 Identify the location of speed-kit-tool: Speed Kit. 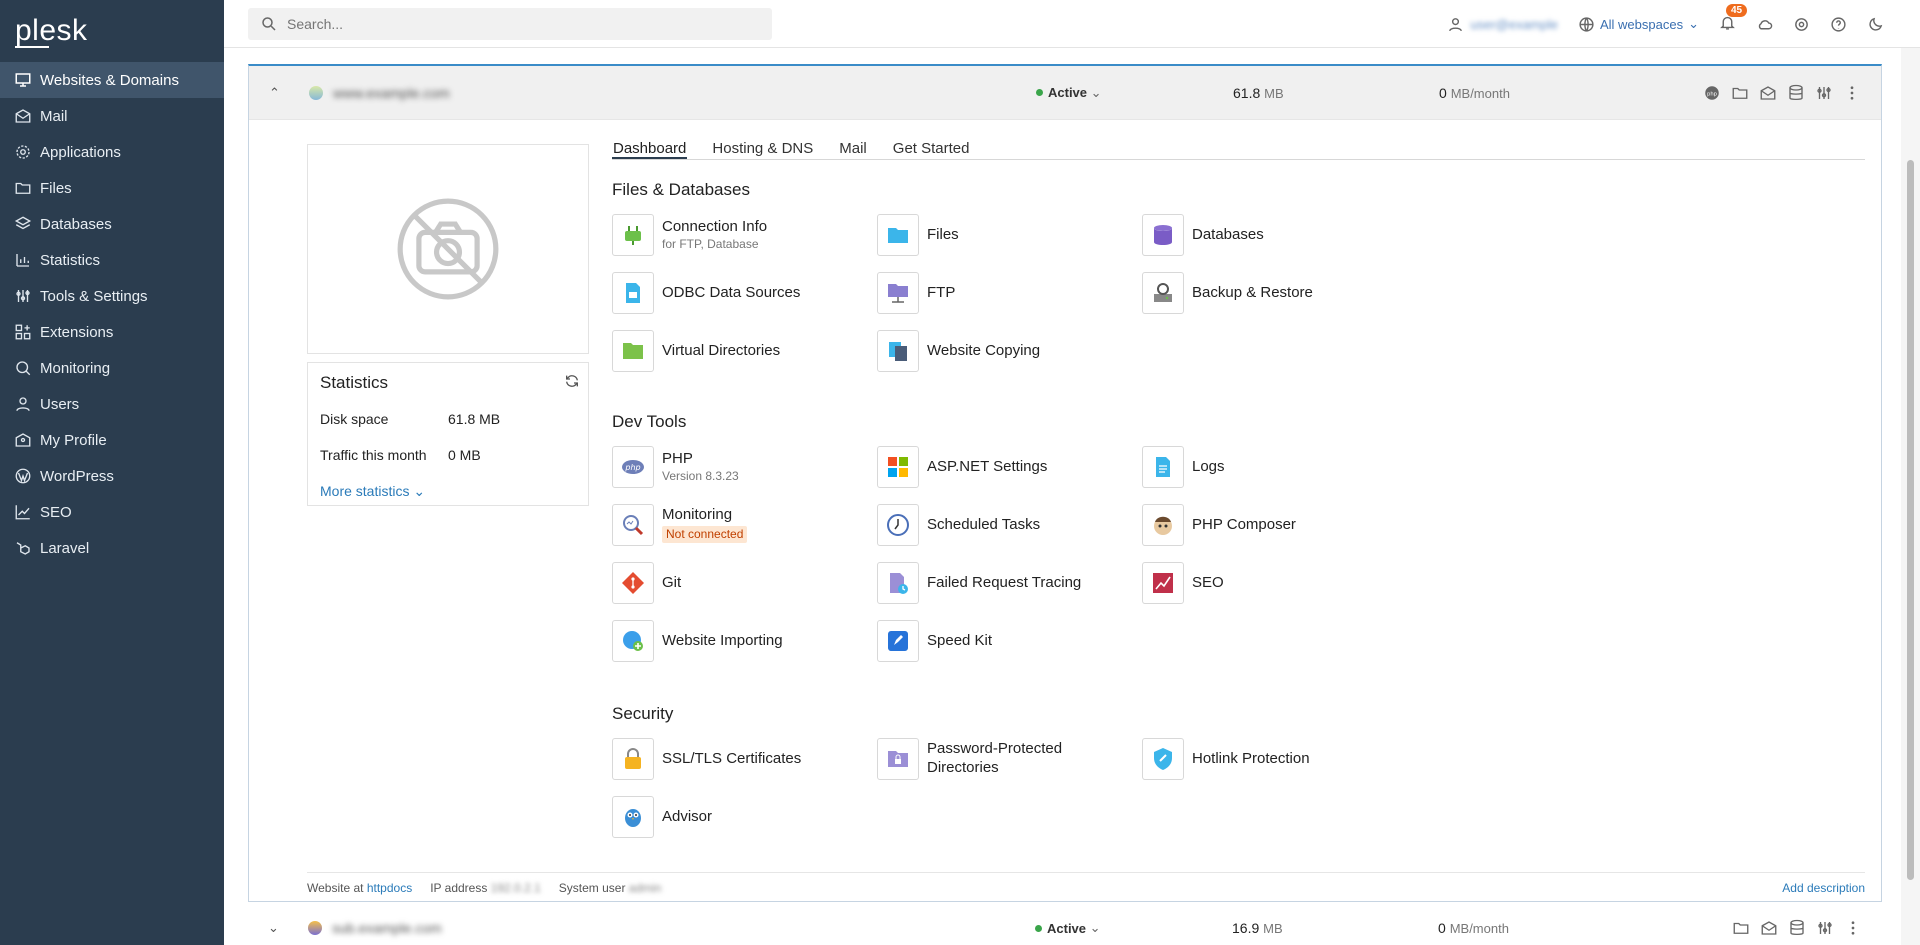
(1004, 641).